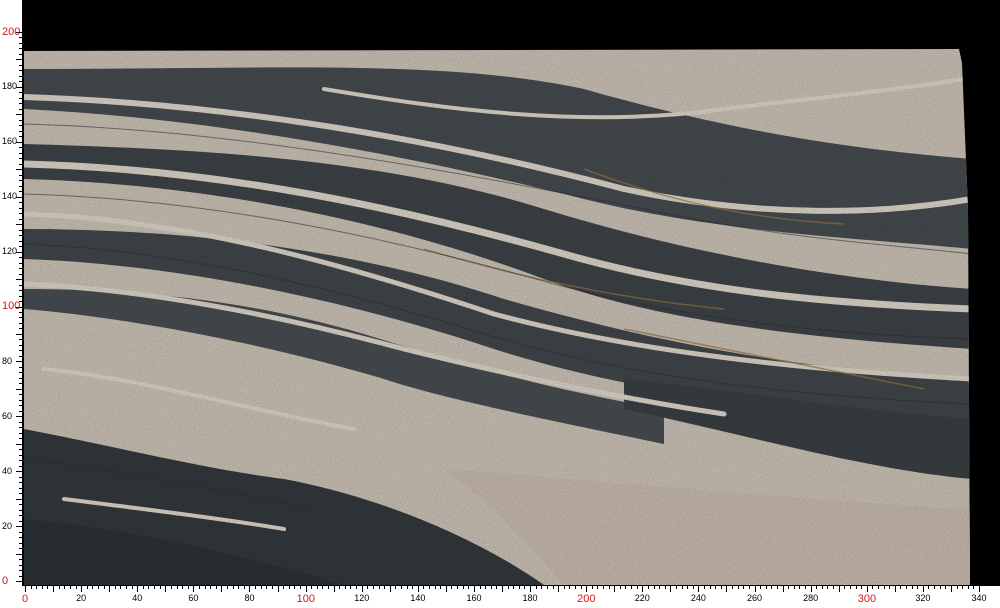 The height and width of the screenshot is (608, 1000). Describe the element at coordinates (11, 31) in the screenshot. I see `left-ruler-label: 200` at that location.